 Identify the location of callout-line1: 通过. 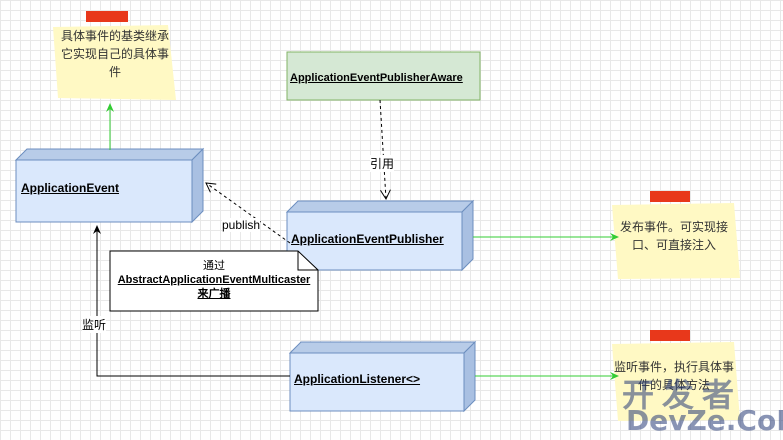
(214, 266).